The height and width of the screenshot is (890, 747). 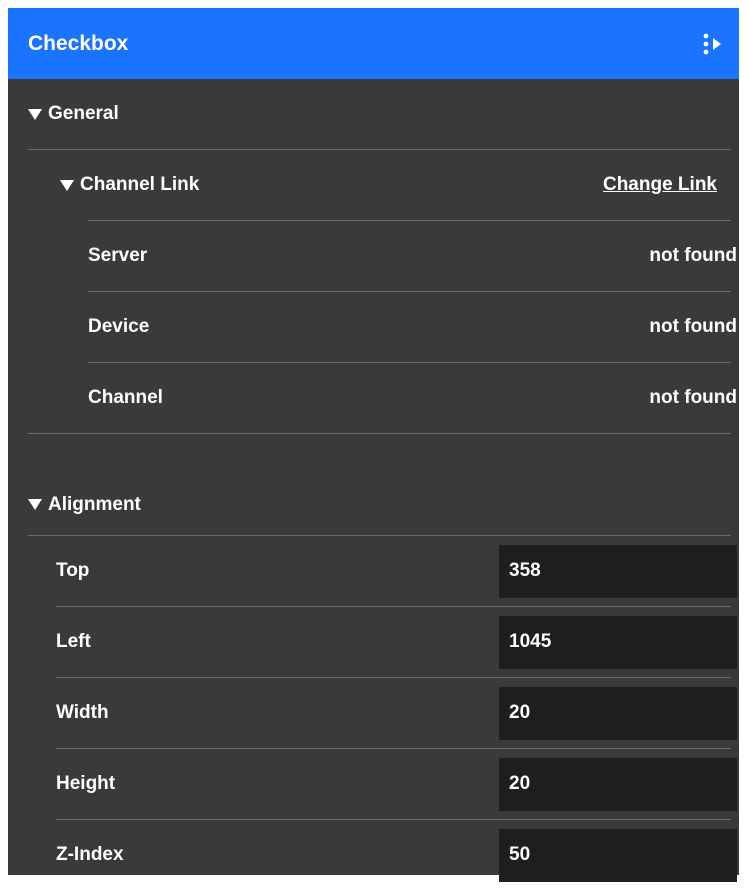 What do you see at coordinates (373, 855) in the screenshot?
I see `alignment-row-z-index: Z-Index` at bounding box center [373, 855].